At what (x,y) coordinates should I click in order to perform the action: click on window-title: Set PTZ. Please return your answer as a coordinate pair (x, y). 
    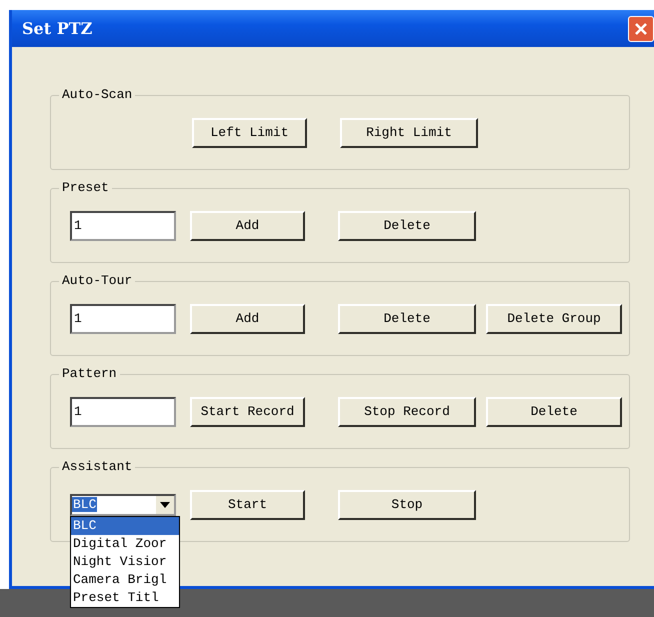
    Looking at the image, I should click on (57, 28).